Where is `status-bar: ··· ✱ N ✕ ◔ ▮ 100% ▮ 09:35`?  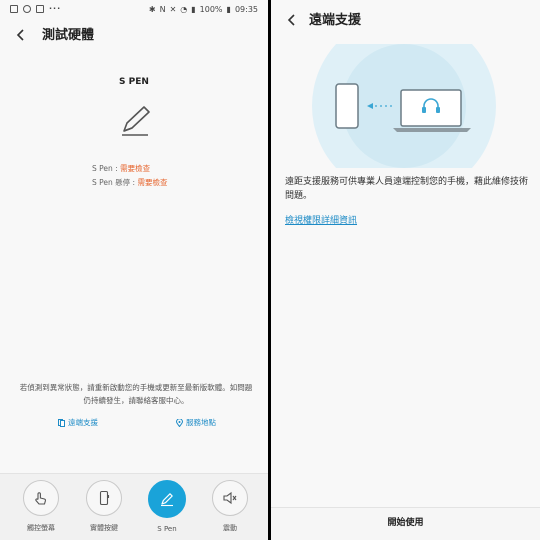
status-bar: ··· ✱ N ✕ ◔ ▮ 100% ▮ 09:35 is located at coordinates (134, 10).